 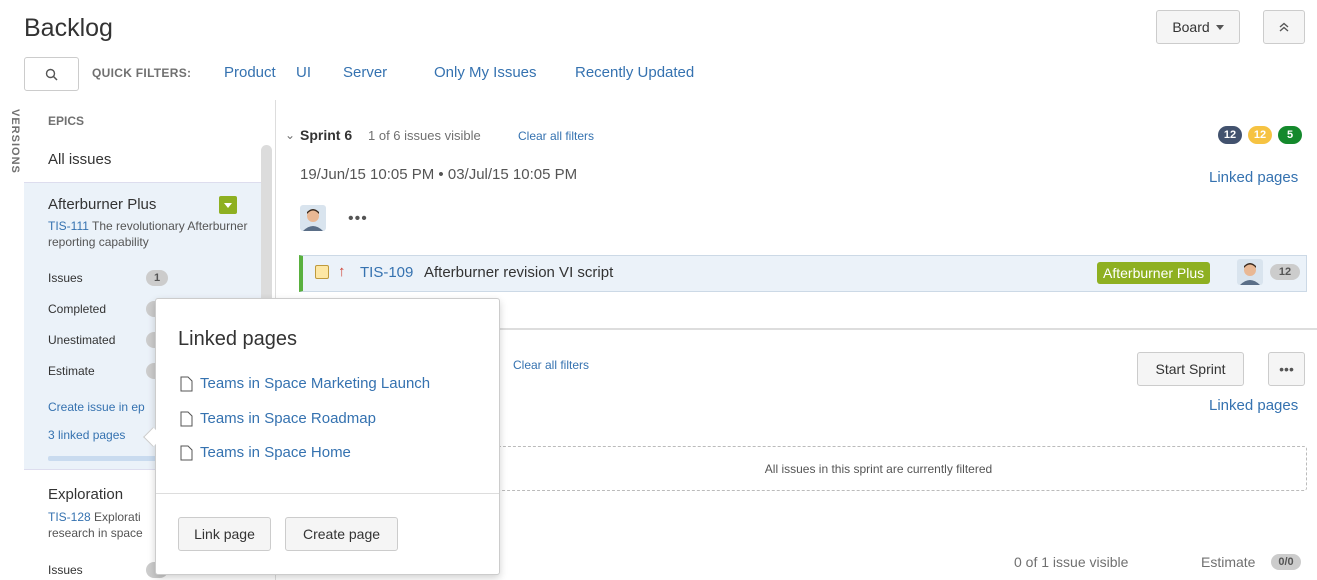 I want to click on epic-name-exploration: Exploration, so click(x=85, y=494).